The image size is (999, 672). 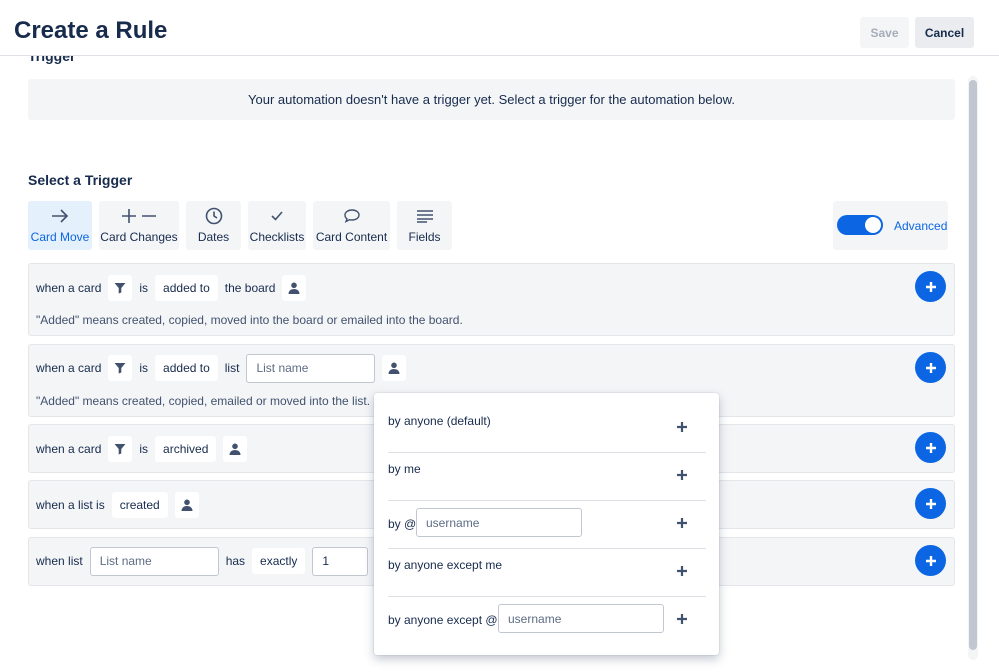 I want to click on row-controls: when a list is created, so click(x=121, y=505).